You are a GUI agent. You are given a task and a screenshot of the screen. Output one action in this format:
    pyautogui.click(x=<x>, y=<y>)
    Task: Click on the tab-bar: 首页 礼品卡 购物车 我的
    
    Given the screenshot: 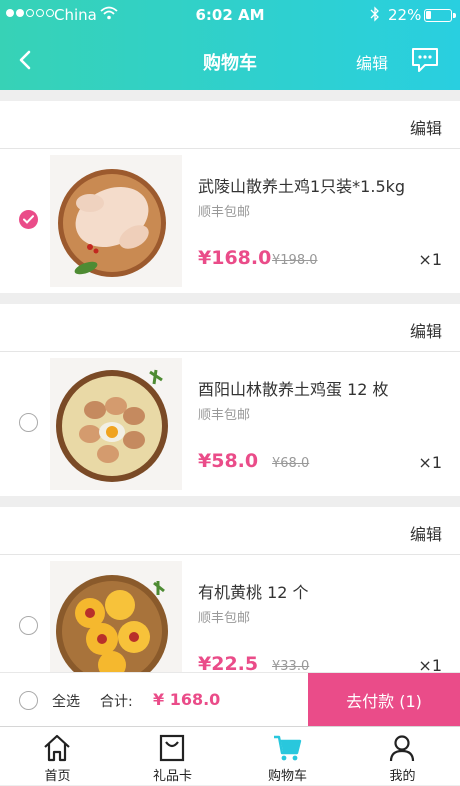 What is the action you would take?
    pyautogui.click(x=230, y=755)
    